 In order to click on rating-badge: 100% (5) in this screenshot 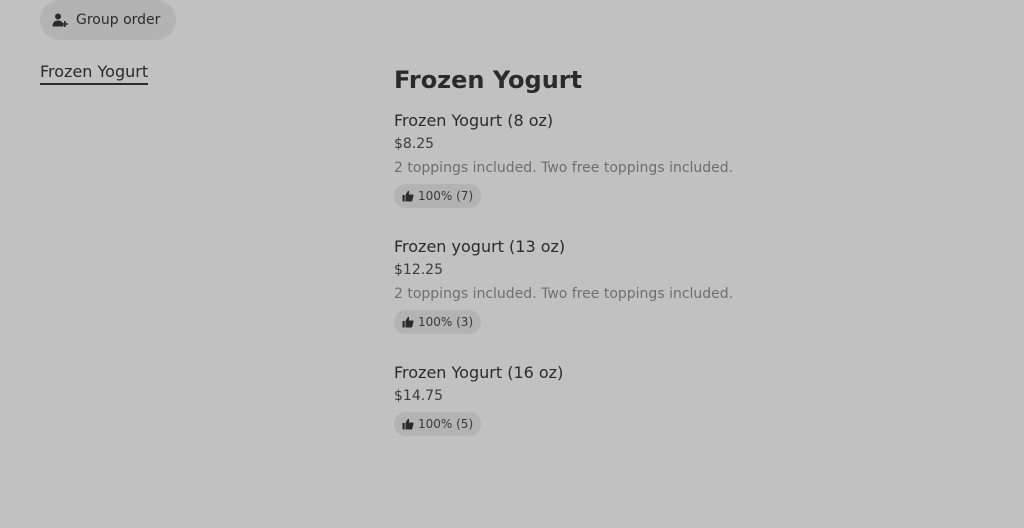, I will do `click(438, 424)`.